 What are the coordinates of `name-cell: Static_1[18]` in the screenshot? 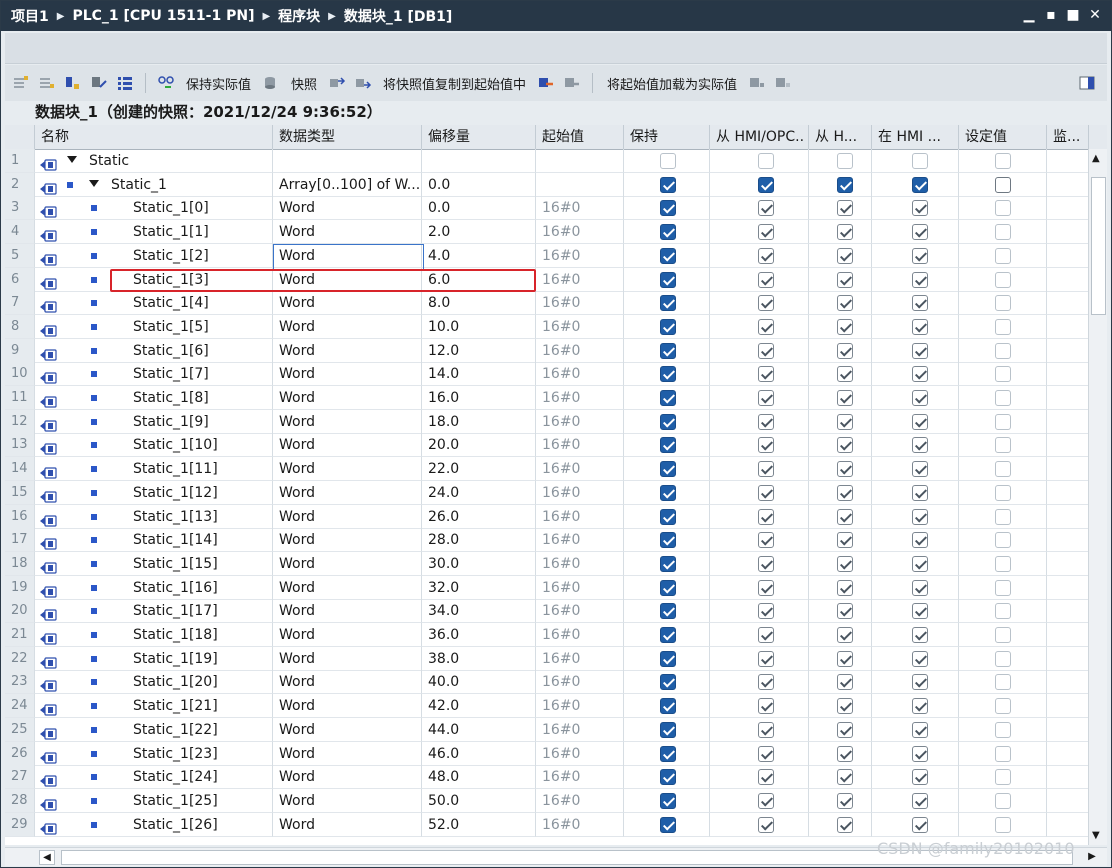 It's located at (154, 635).